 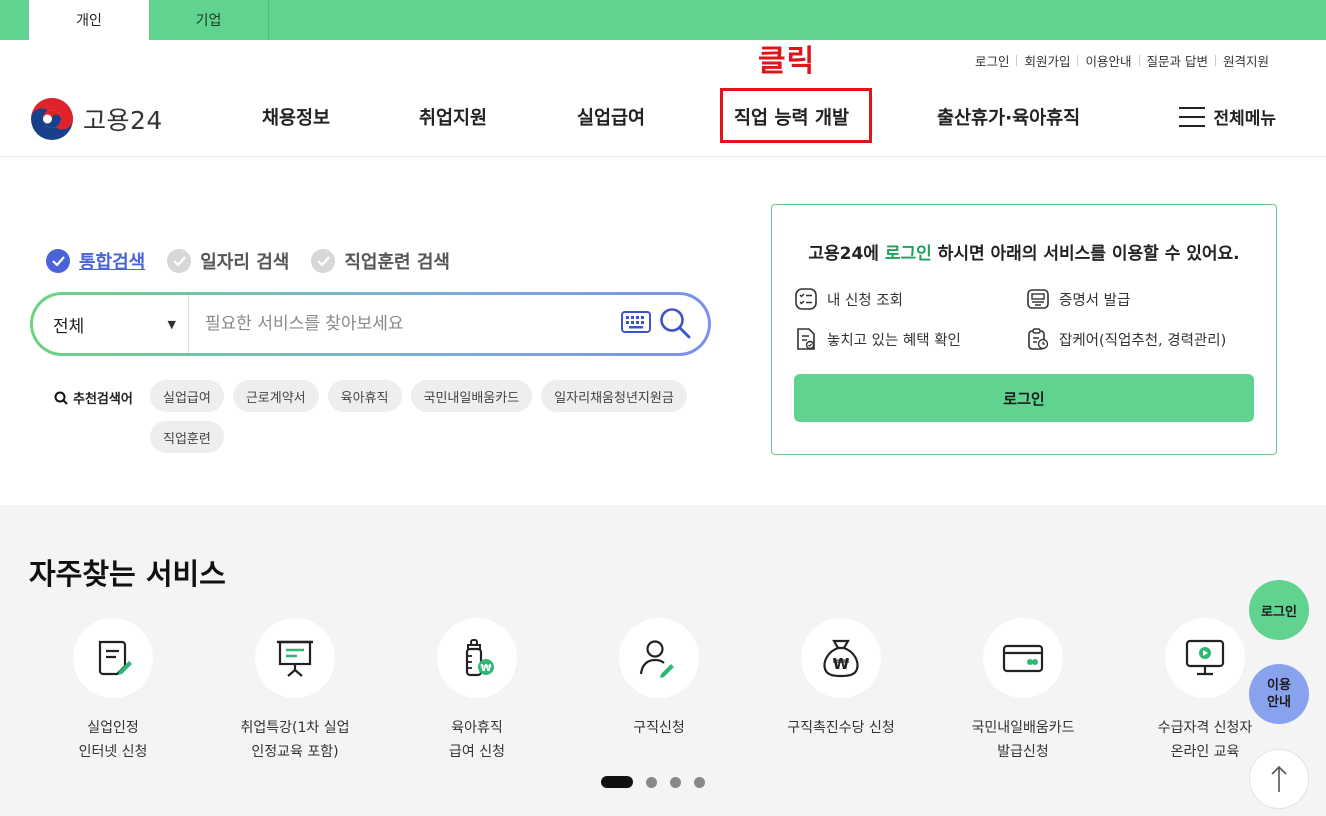 What do you see at coordinates (1024, 254) in the screenshot?
I see `login-card-title: 고용24에 로그인 하시면 아래의 서비스를 이용할 수 있어요.` at bounding box center [1024, 254].